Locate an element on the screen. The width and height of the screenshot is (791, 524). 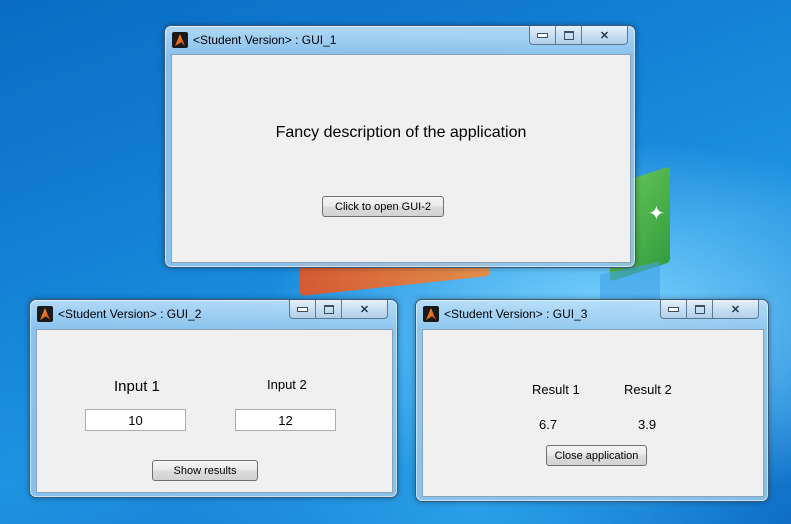
result2-label: Result 2 is located at coordinates (648, 389).